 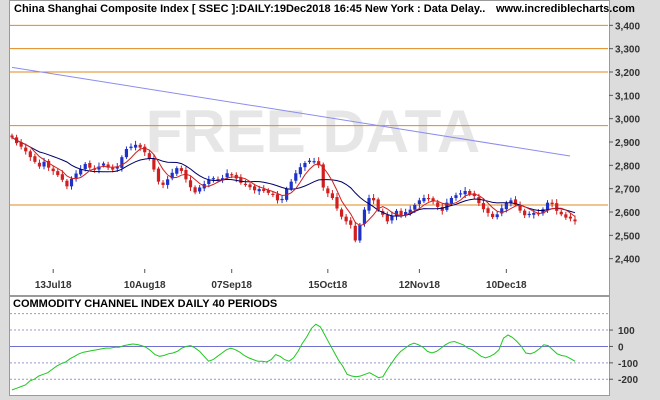 What do you see at coordinates (627, 143) in the screenshot?
I see `price-y-tick-label: 2,900` at bounding box center [627, 143].